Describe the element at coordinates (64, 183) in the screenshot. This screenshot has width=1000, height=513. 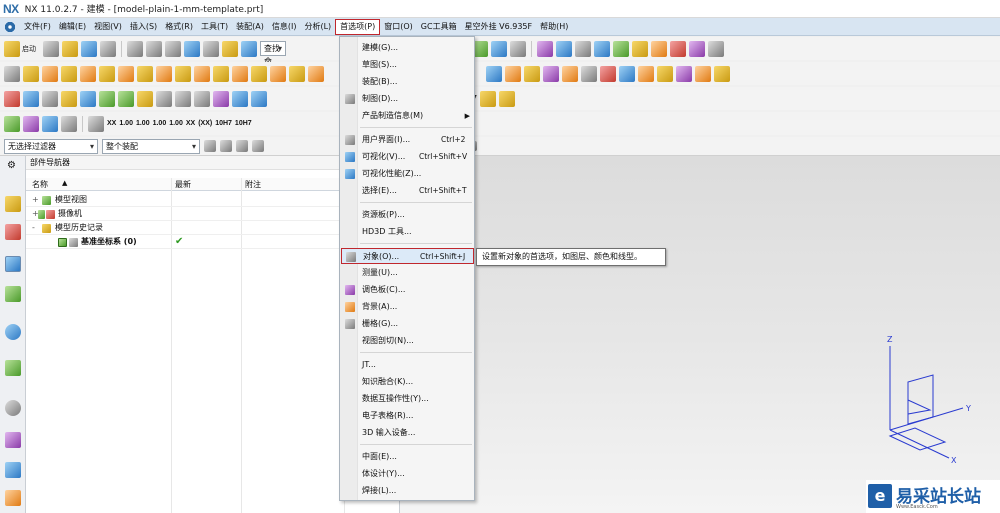
I see `sort-ascending-icon: ▲` at that location.